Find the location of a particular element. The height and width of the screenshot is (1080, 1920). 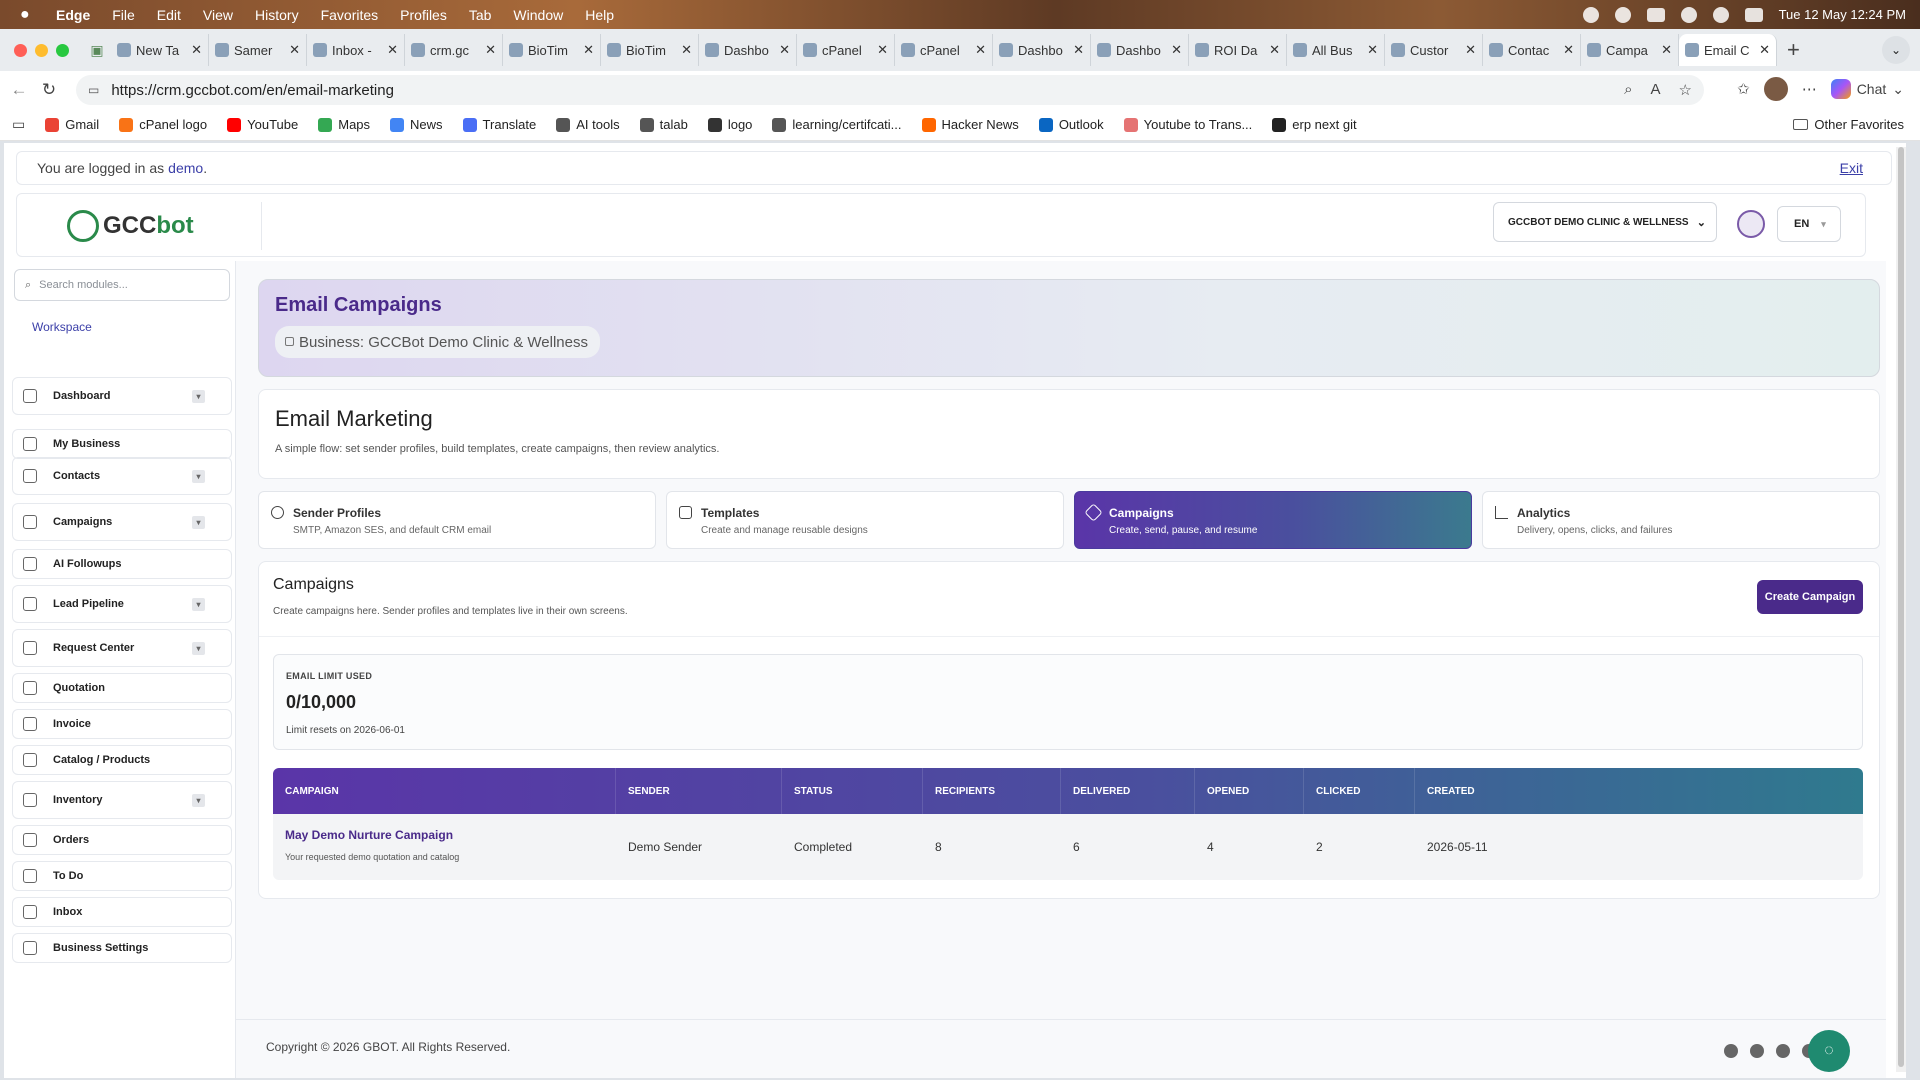

browser-tab: ROI Da ✕ is located at coordinates (1238, 50).